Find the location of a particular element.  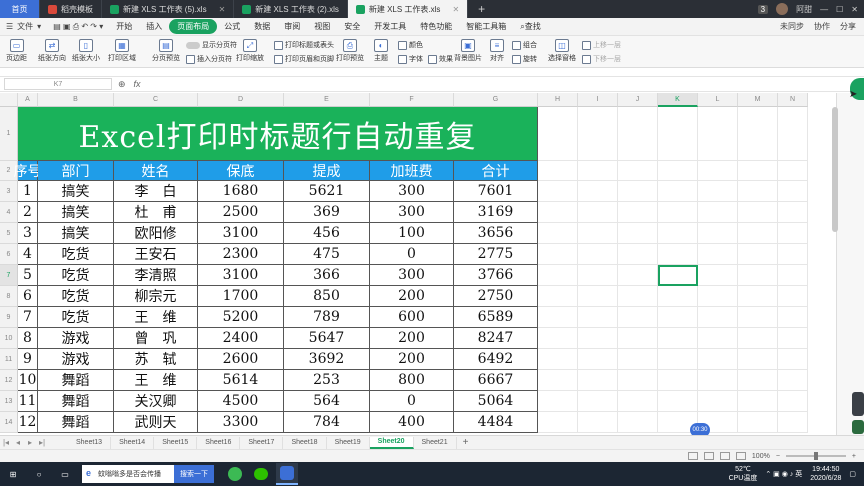

table-cell: 1 is located at coordinates (28, 191).